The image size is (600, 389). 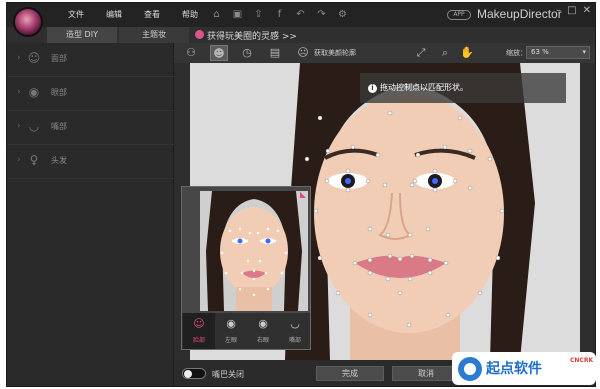 I want to click on window-controls: – □ ✕, so click(x=573, y=10).